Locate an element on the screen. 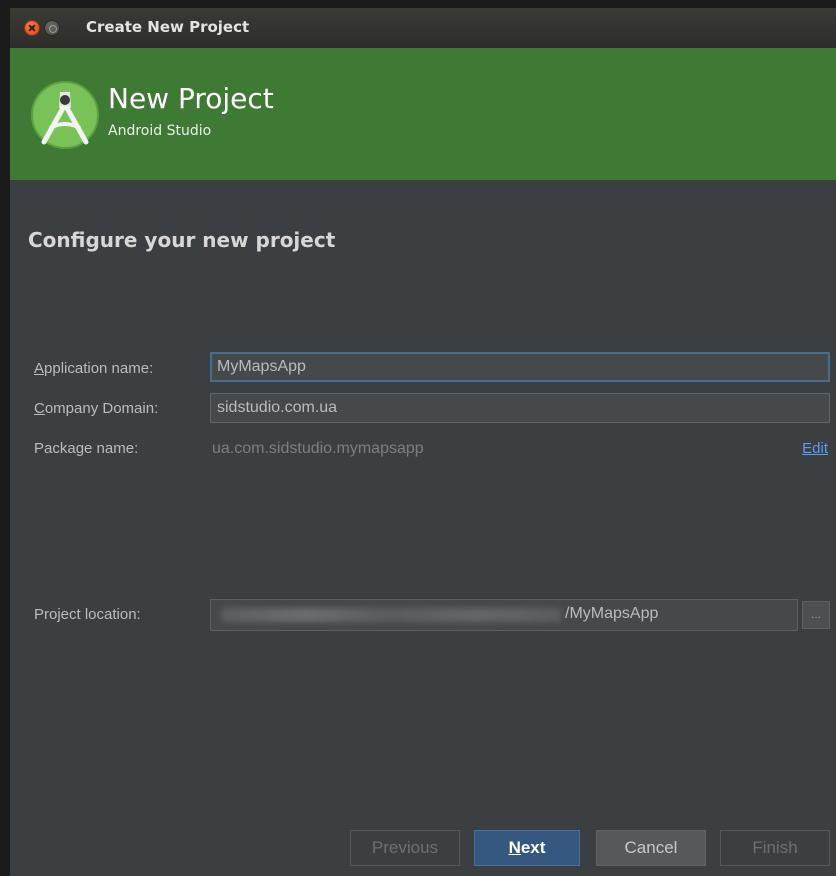 This screenshot has width=836, height=876. finish-button: Finish is located at coordinates (775, 848).